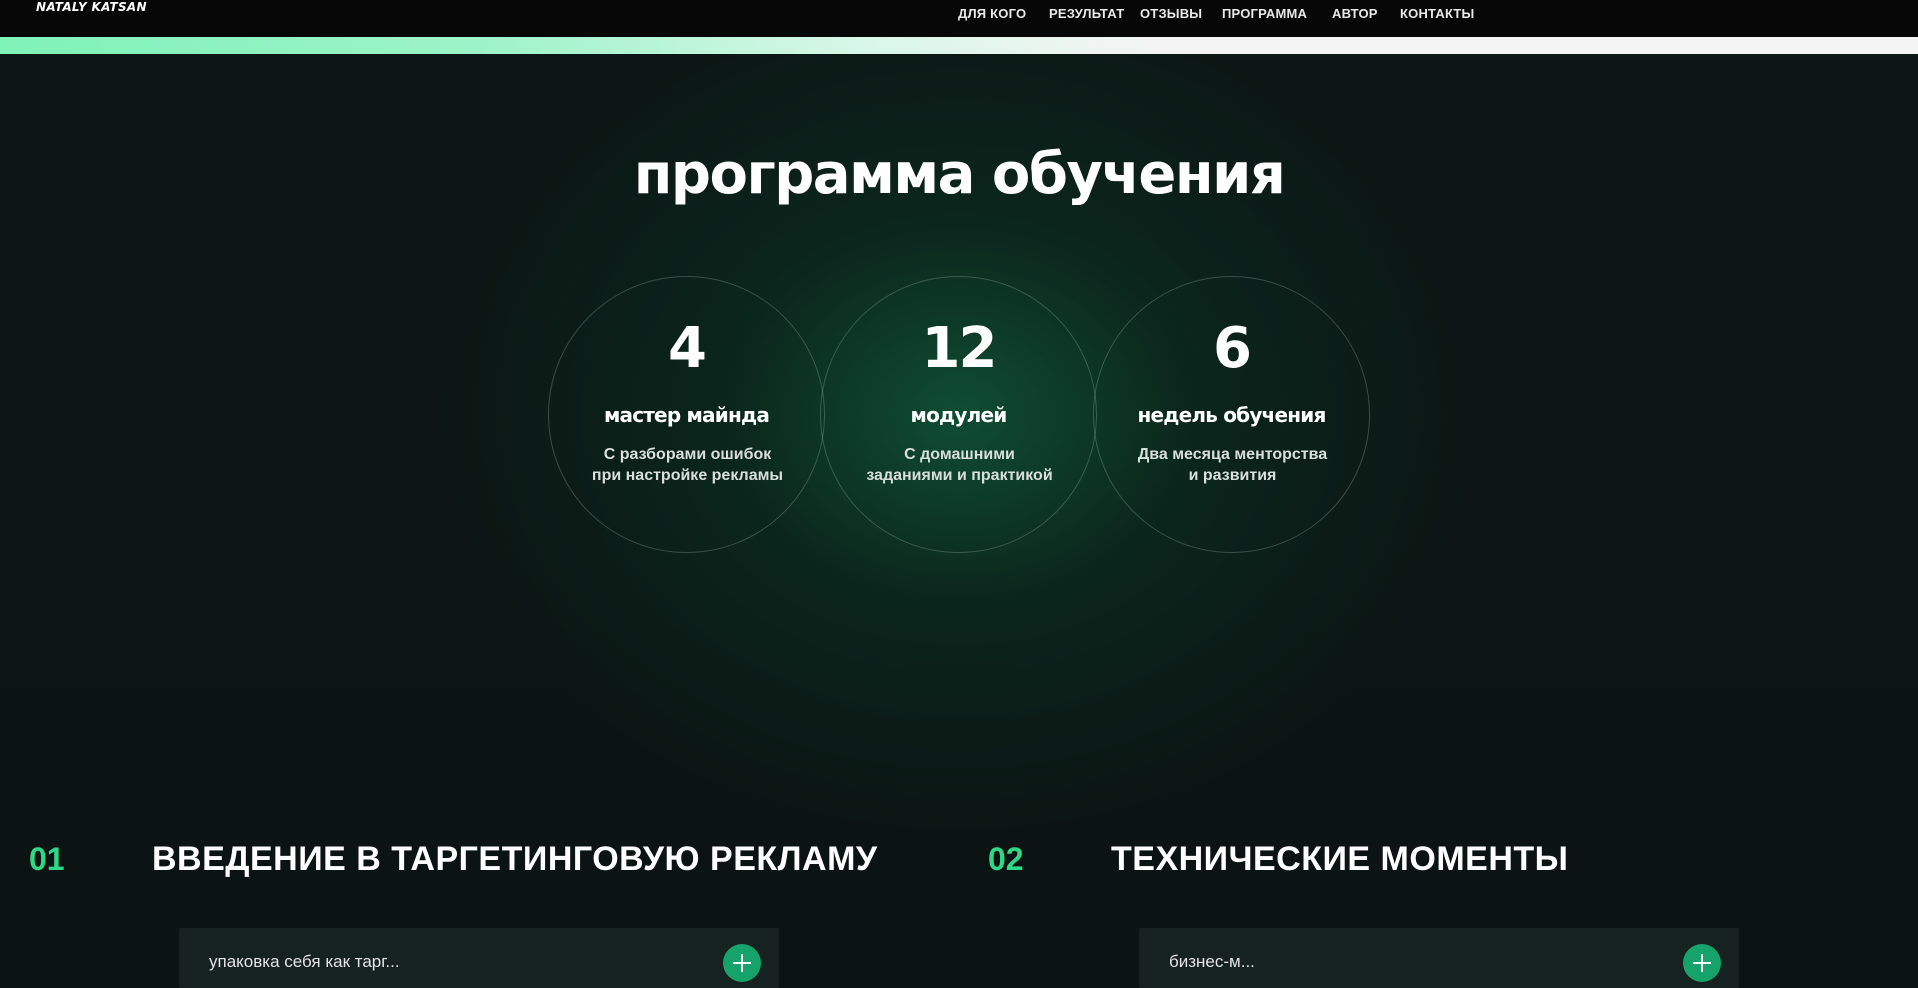  I want to click on scroll-progress-bar, so click(959, 45).